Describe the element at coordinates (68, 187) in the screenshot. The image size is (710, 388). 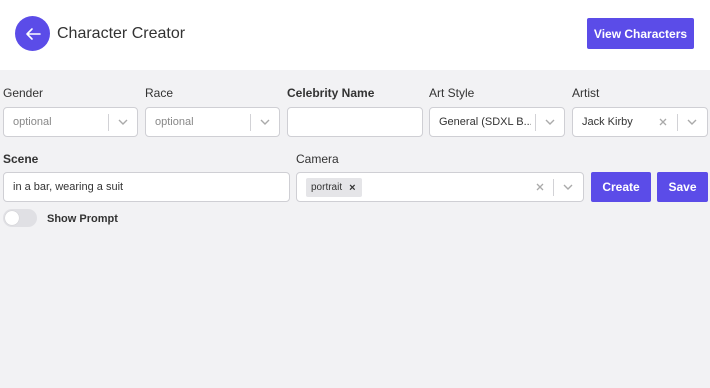
I see `scene-value: in a bar, wearing a suit` at that location.